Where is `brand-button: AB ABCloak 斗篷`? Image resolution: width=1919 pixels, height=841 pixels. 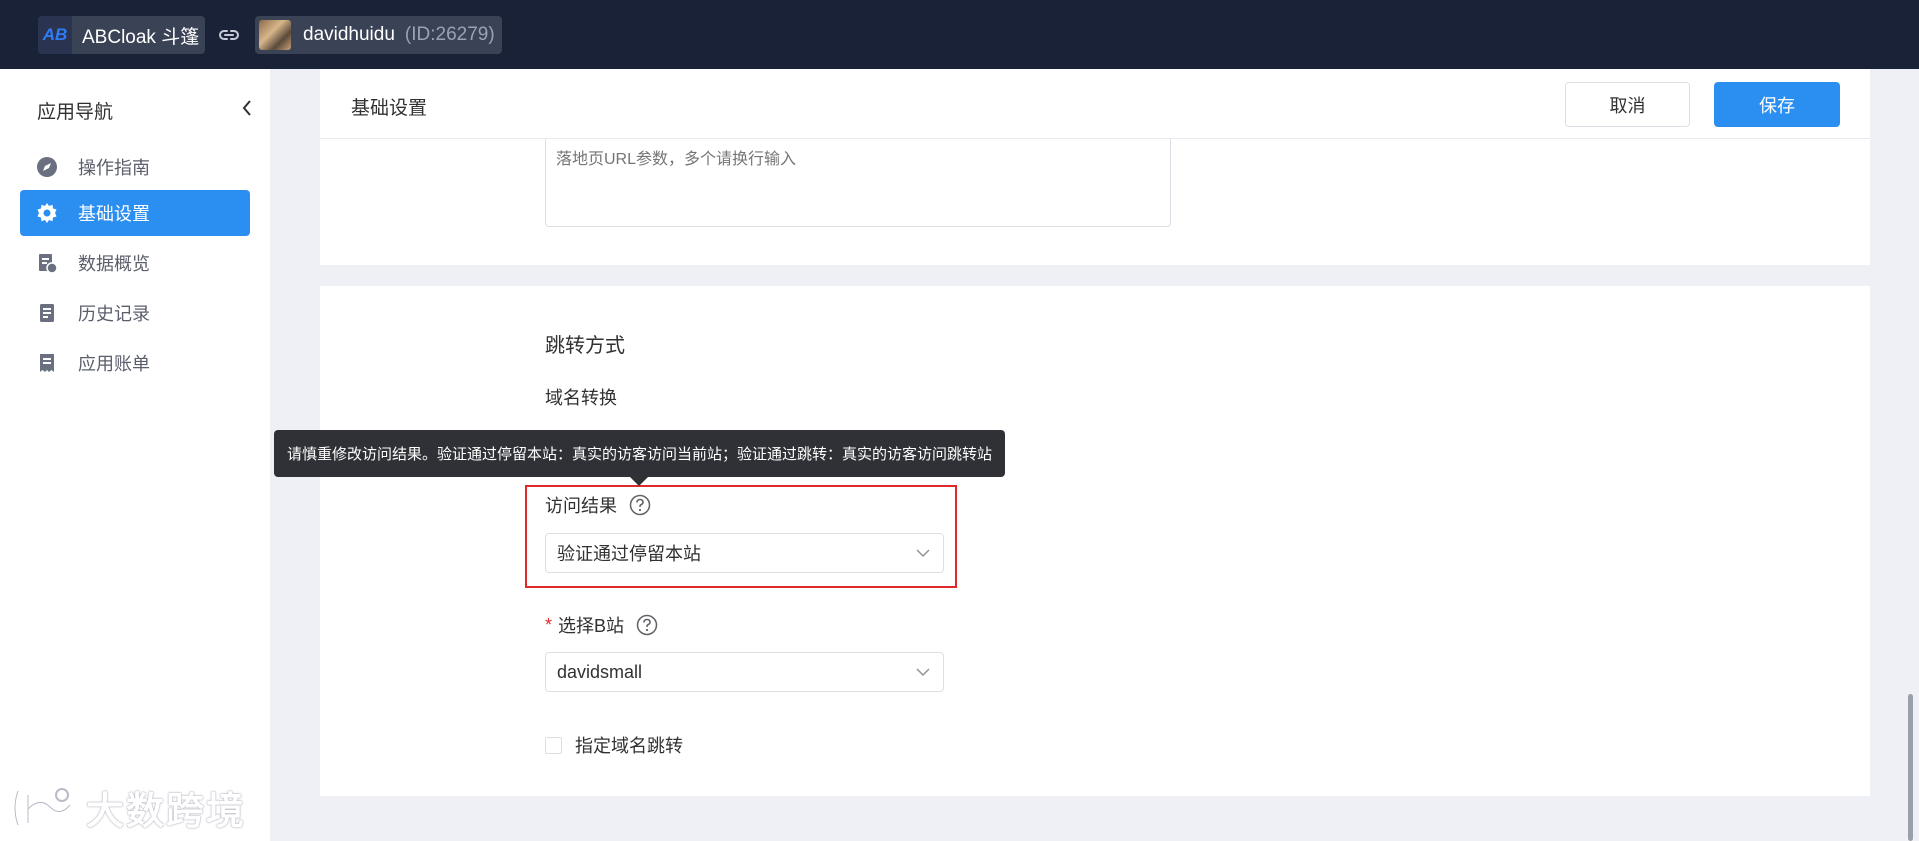
brand-button: AB ABCloak 斗篷 is located at coordinates (121, 35).